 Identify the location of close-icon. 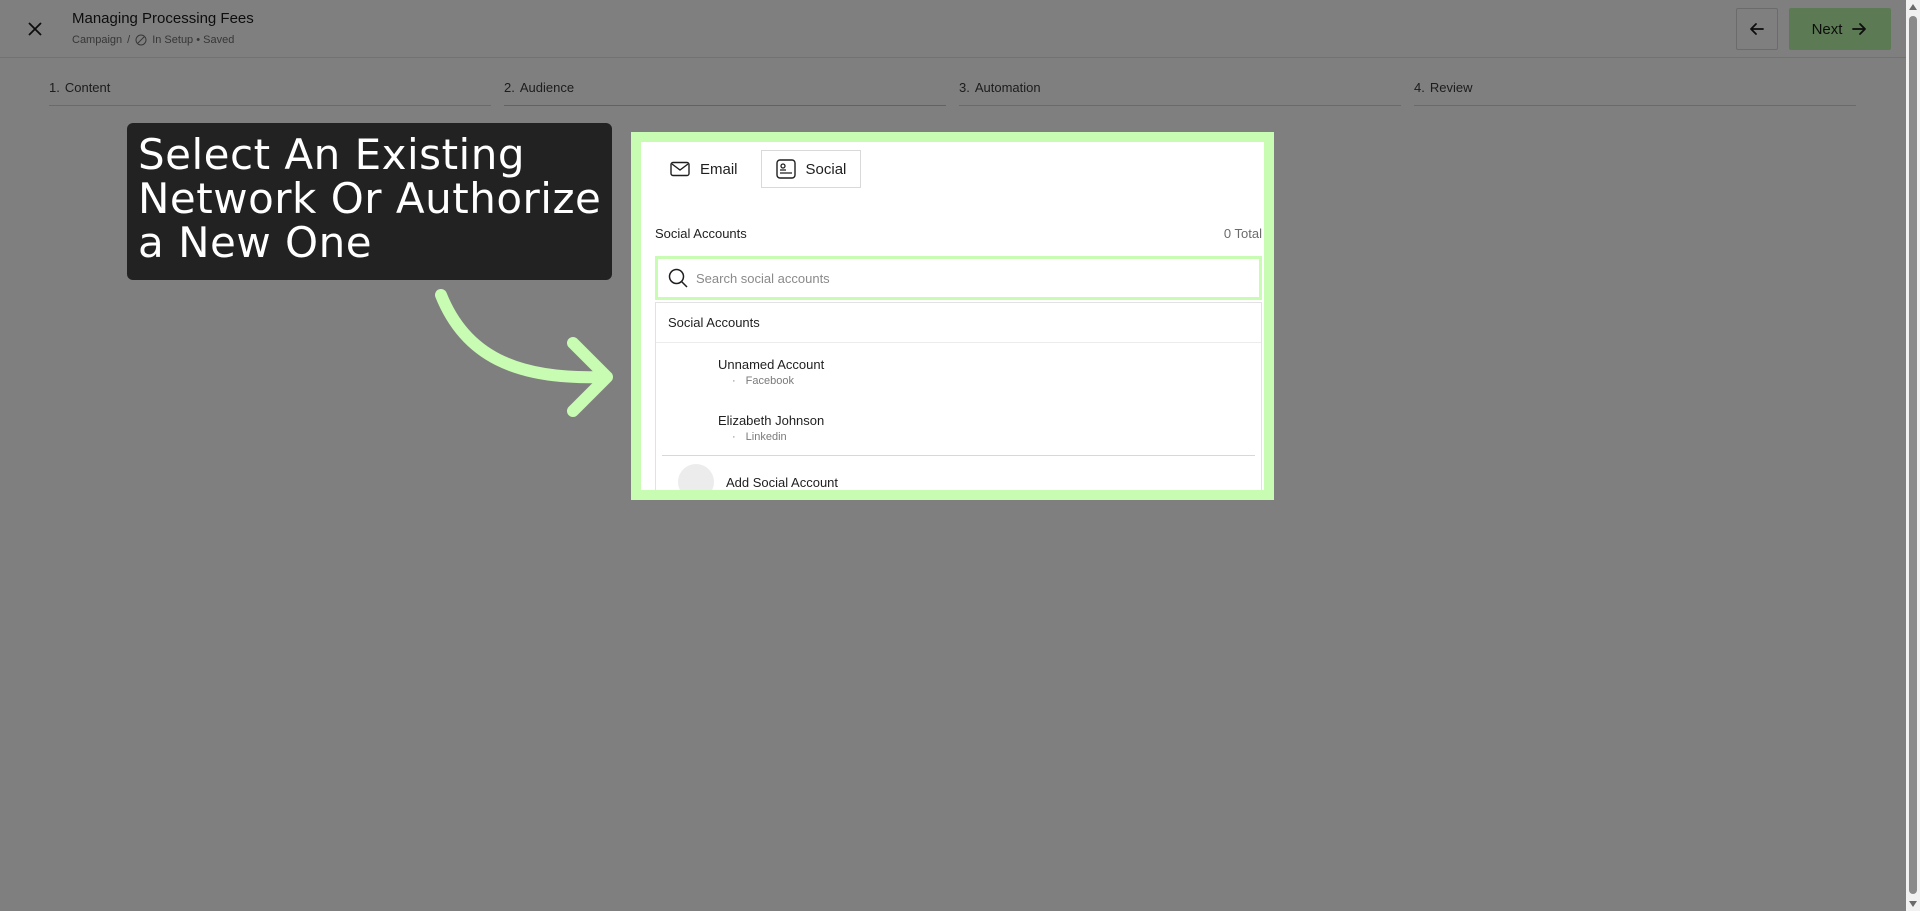
(35, 29).